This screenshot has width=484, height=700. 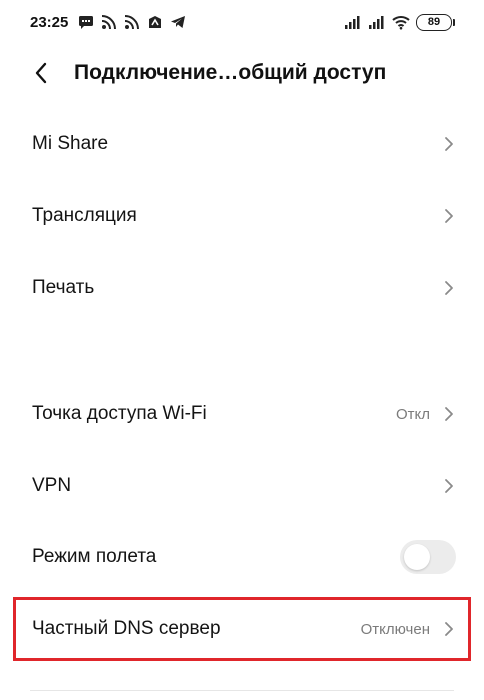 What do you see at coordinates (119, 413) in the screenshot?
I see `setting-label: Точка доступа Wi-Fi` at bounding box center [119, 413].